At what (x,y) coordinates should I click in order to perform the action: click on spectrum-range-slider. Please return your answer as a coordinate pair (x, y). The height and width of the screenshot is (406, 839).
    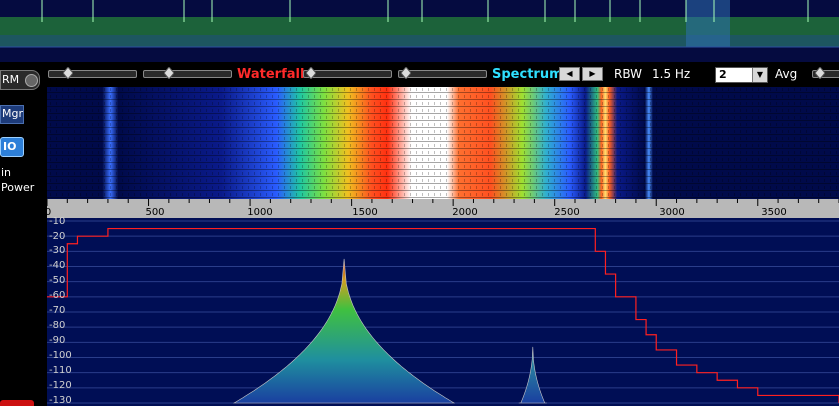
    Looking at the image, I should click on (442, 73).